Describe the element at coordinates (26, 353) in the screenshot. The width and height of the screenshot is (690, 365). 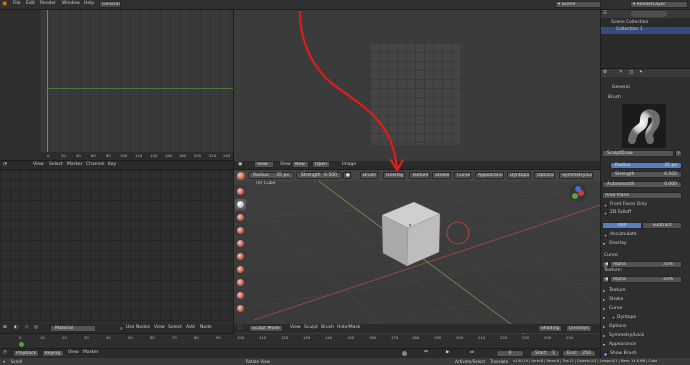
I see `playback-menu: Playback` at that location.